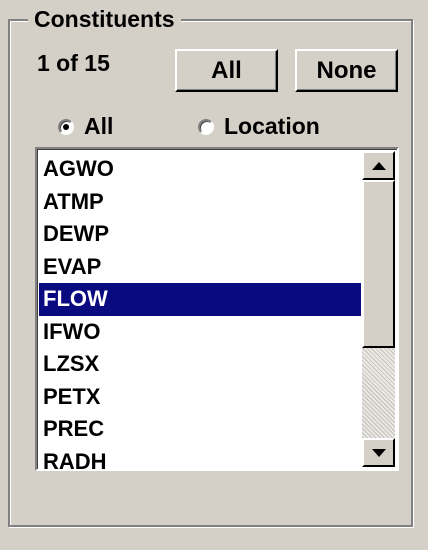 The image size is (428, 550). Describe the element at coordinates (73, 63) in the screenshot. I see `selection-count: 1 of 15` at that location.